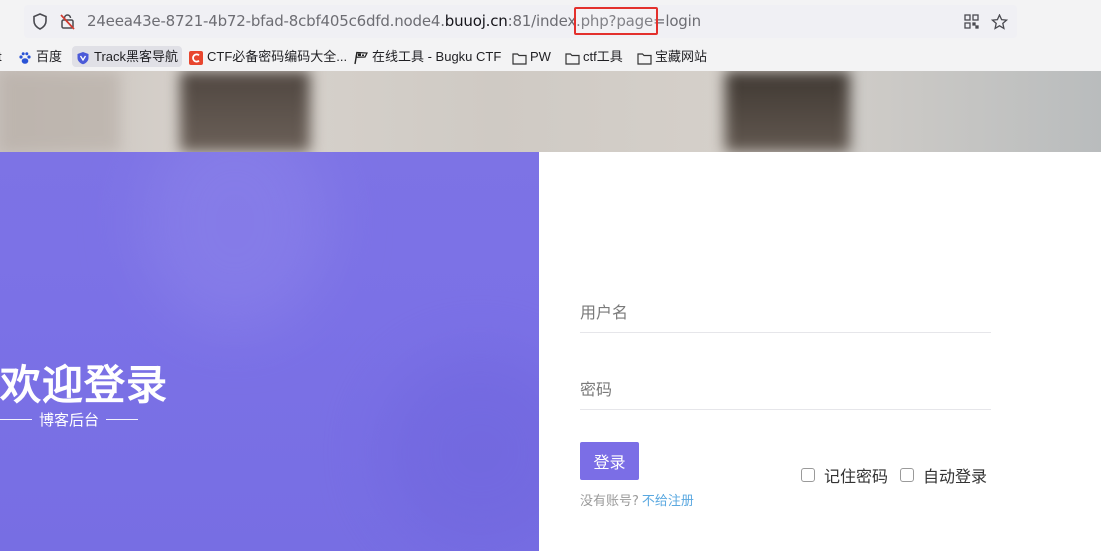 This screenshot has width=1101, height=551. What do you see at coordinates (609, 461) in the screenshot?
I see `login-button: 登录` at bounding box center [609, 461].